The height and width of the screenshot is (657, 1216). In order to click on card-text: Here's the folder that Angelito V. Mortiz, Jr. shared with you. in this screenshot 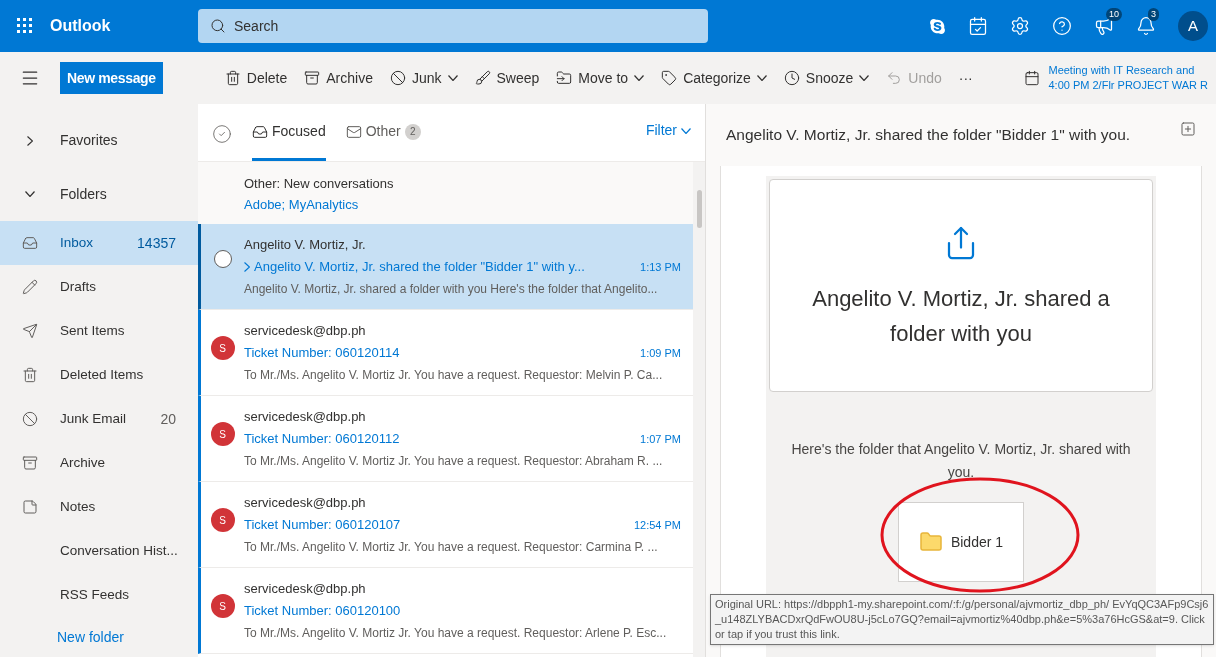, I will do `click(961, 461)`.